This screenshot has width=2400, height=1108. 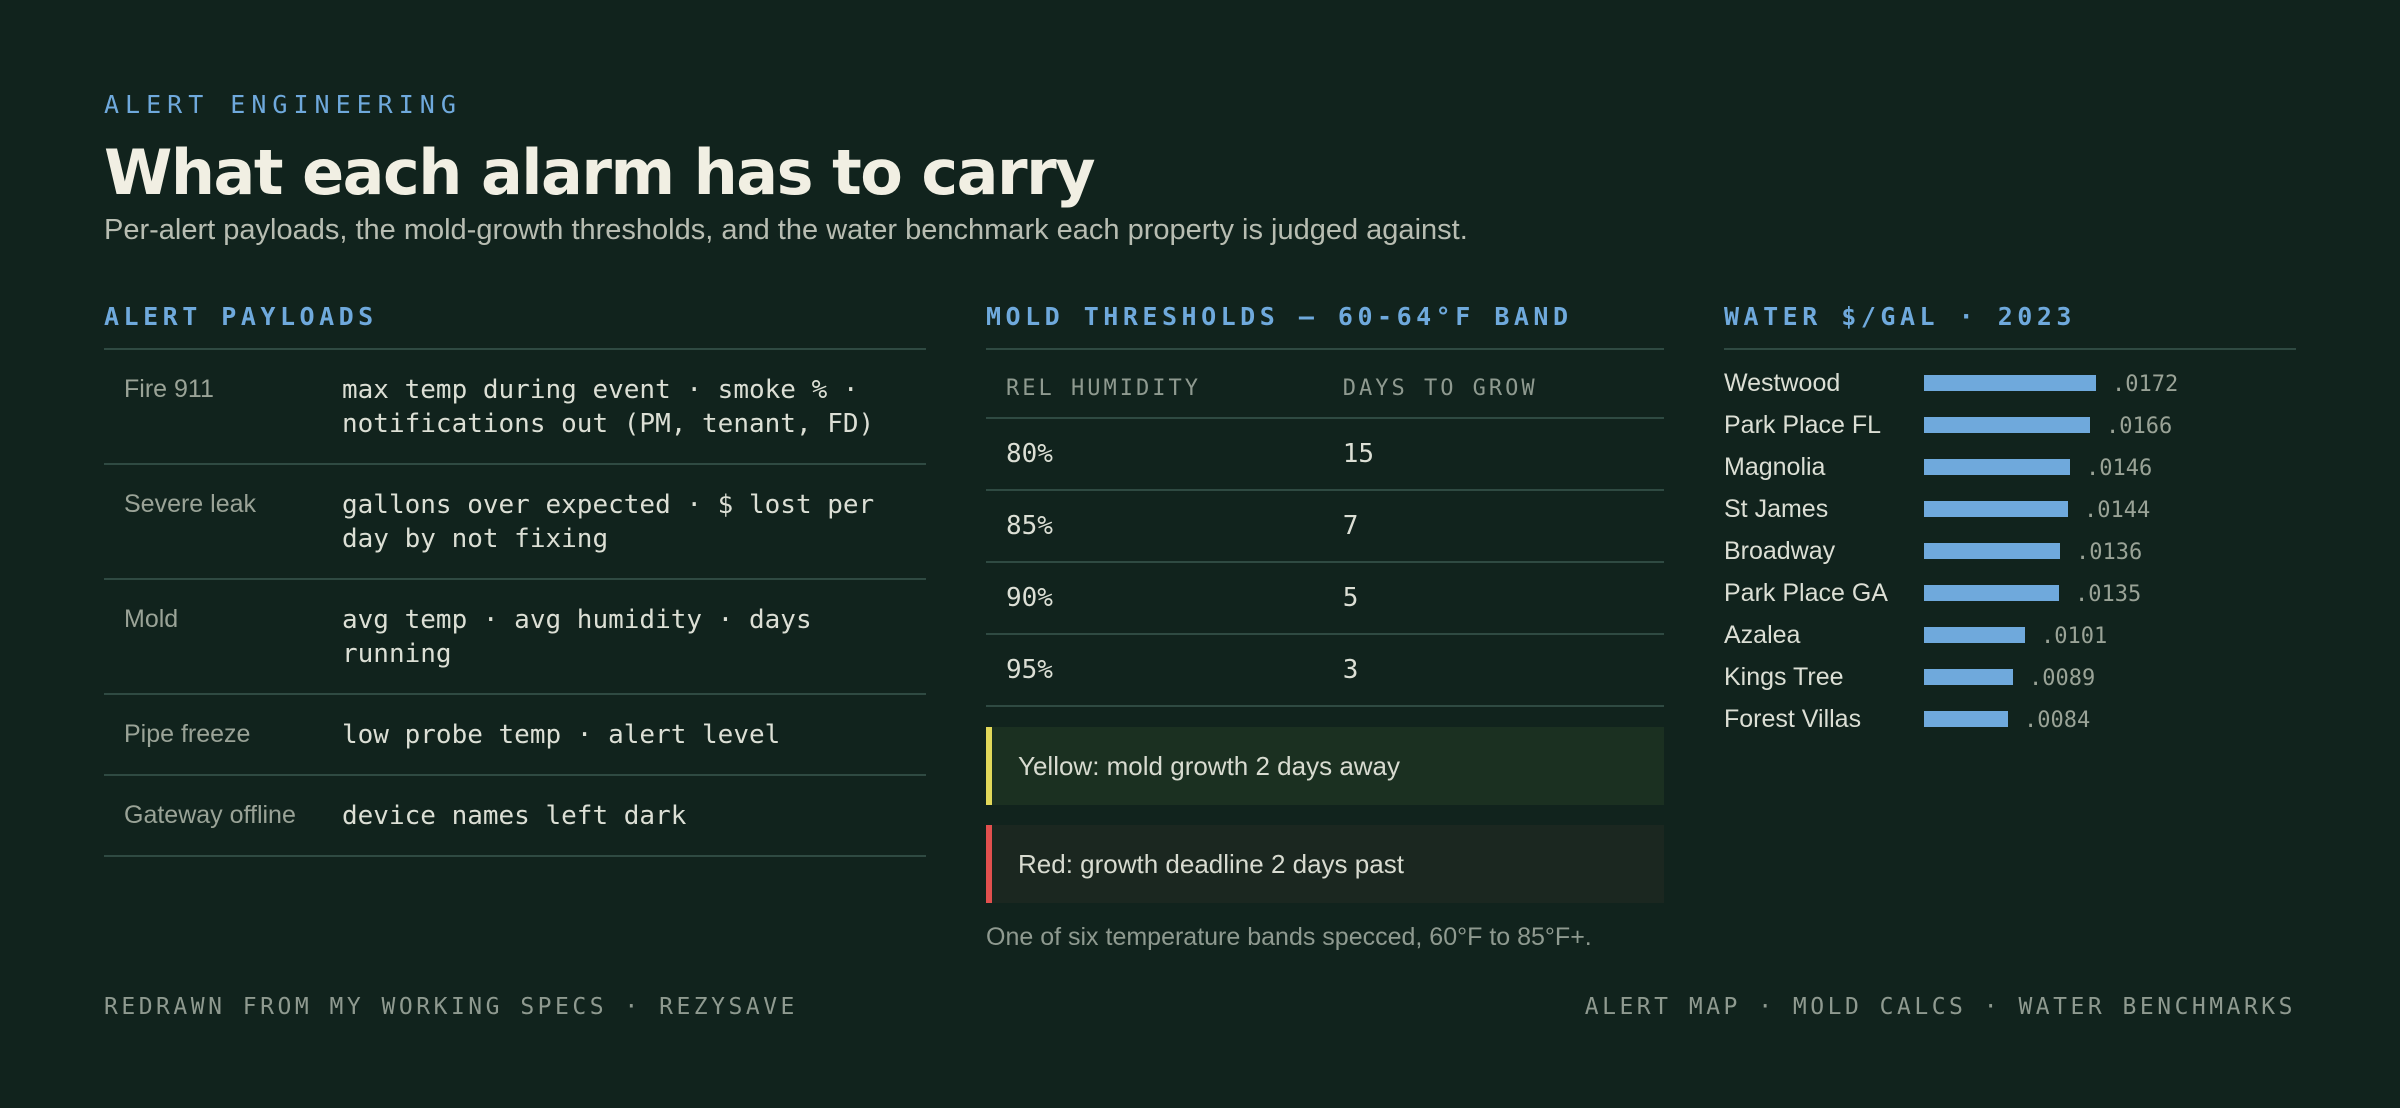 What do you see at coordinates (1499, 454) in the screenshot?
I see `days-cell: 15` at bounding box center [1499, 454].